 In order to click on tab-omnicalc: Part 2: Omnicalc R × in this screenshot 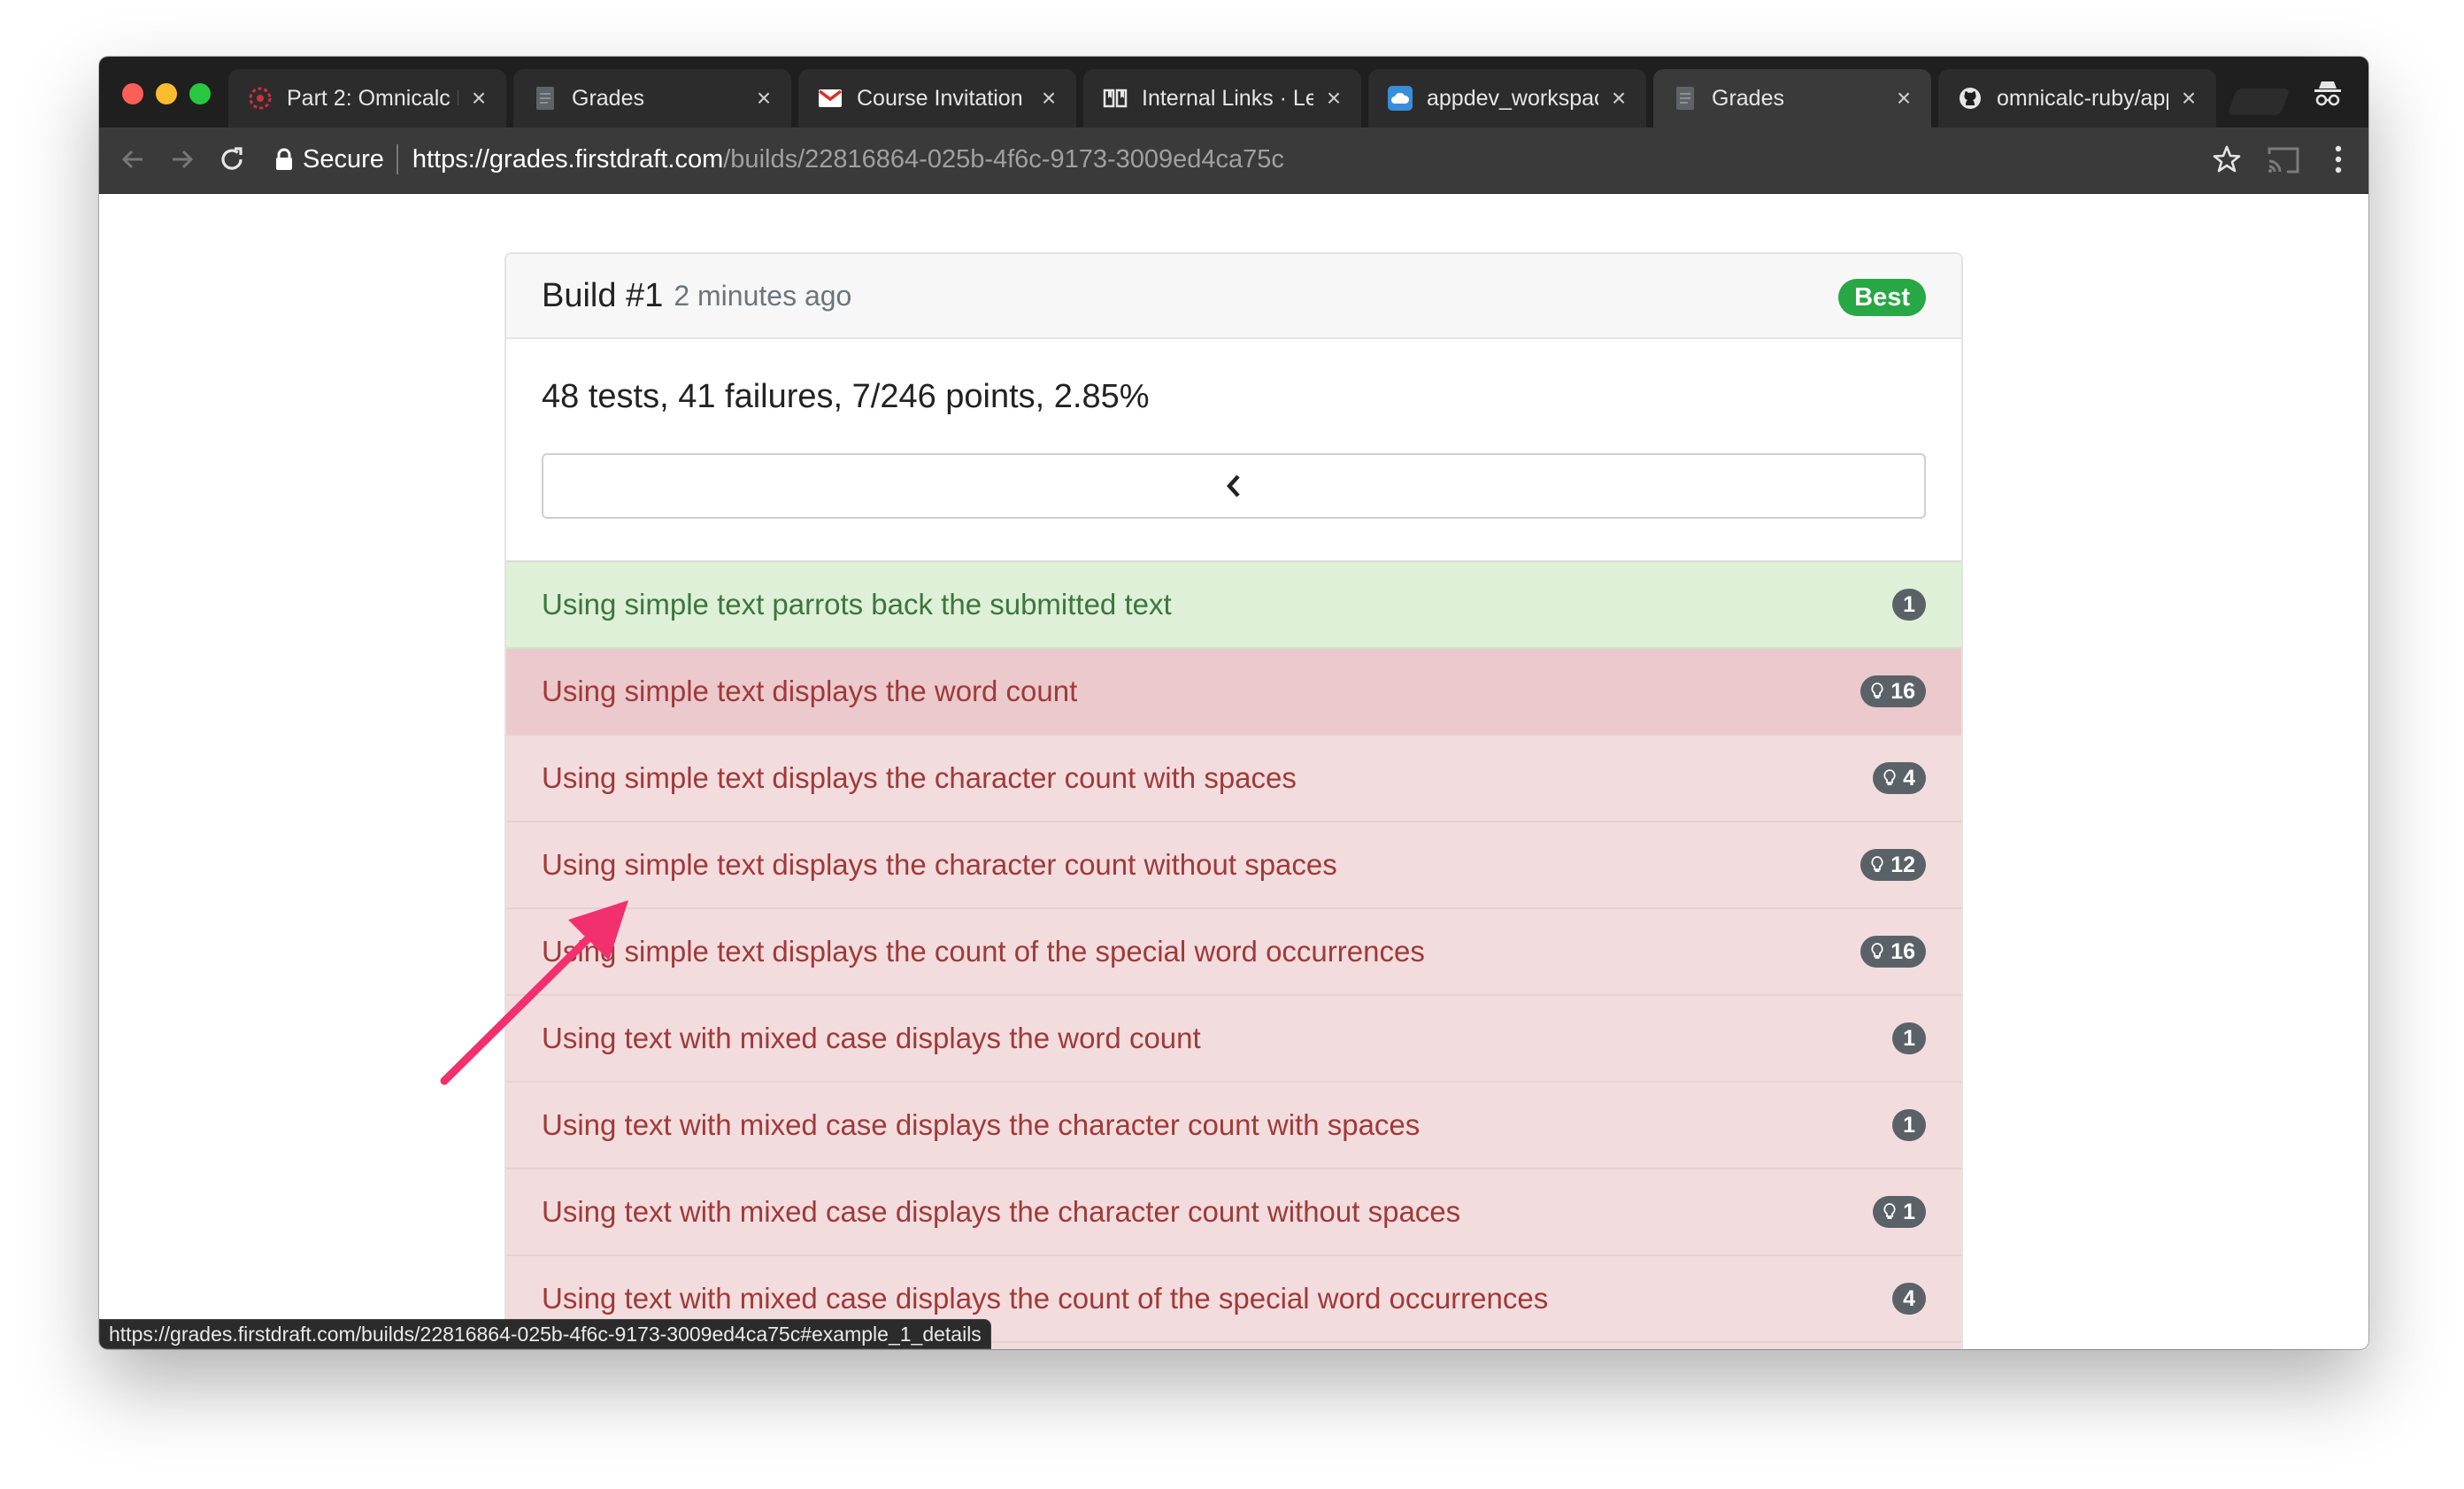, I will do `click(367, 98)`.